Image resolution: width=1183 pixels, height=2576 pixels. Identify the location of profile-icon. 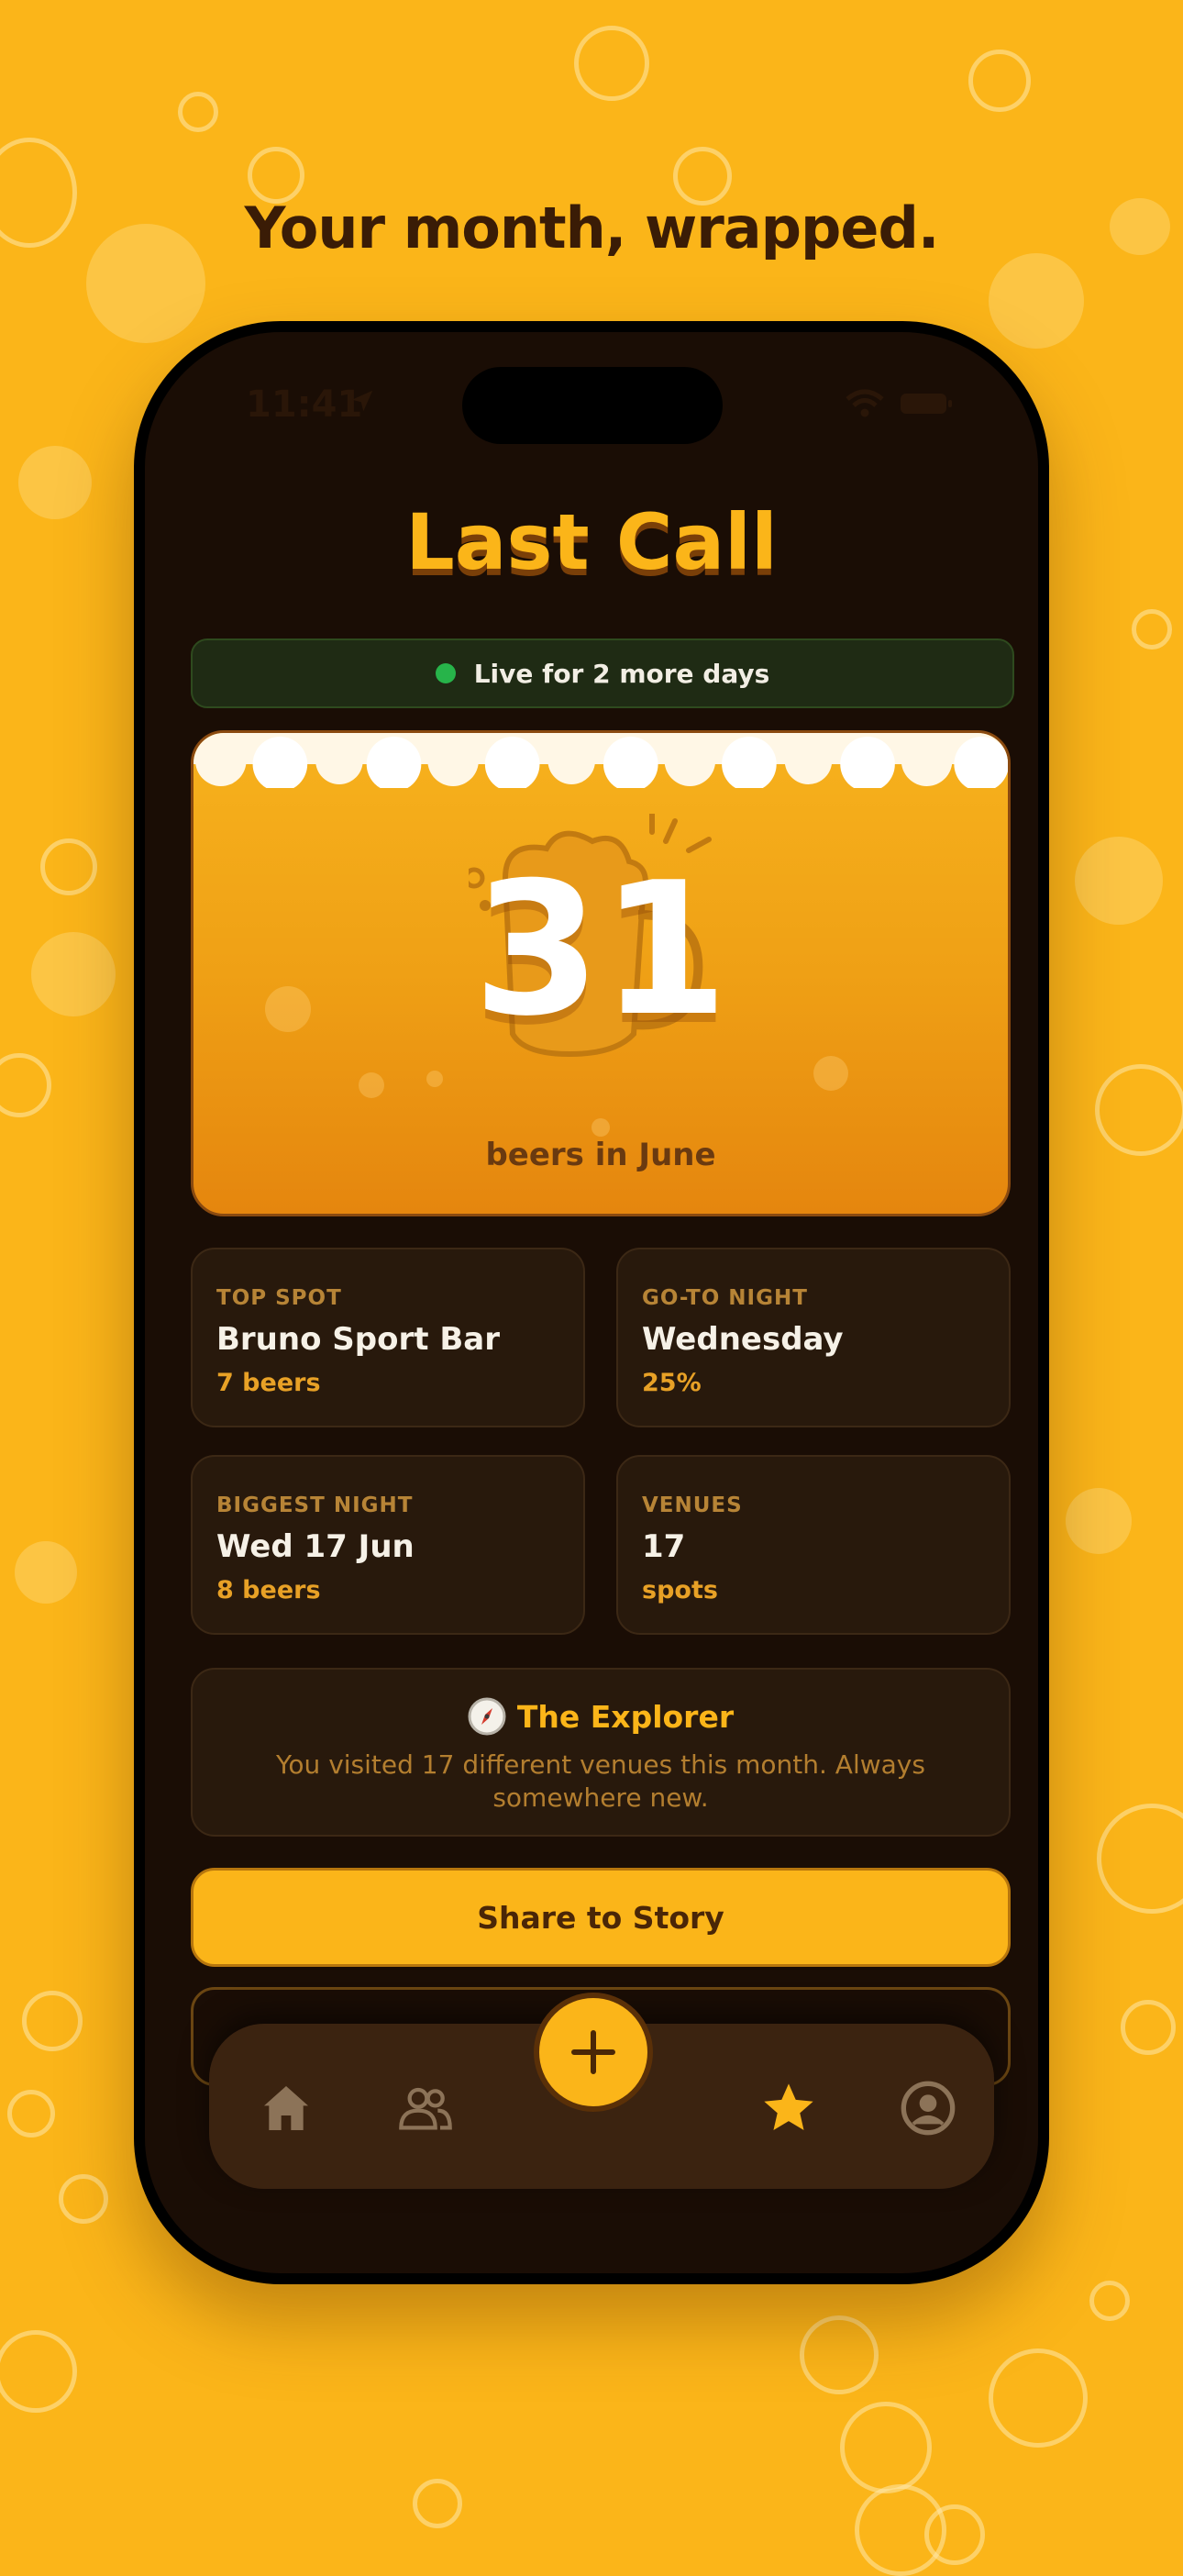
(928, 2108).